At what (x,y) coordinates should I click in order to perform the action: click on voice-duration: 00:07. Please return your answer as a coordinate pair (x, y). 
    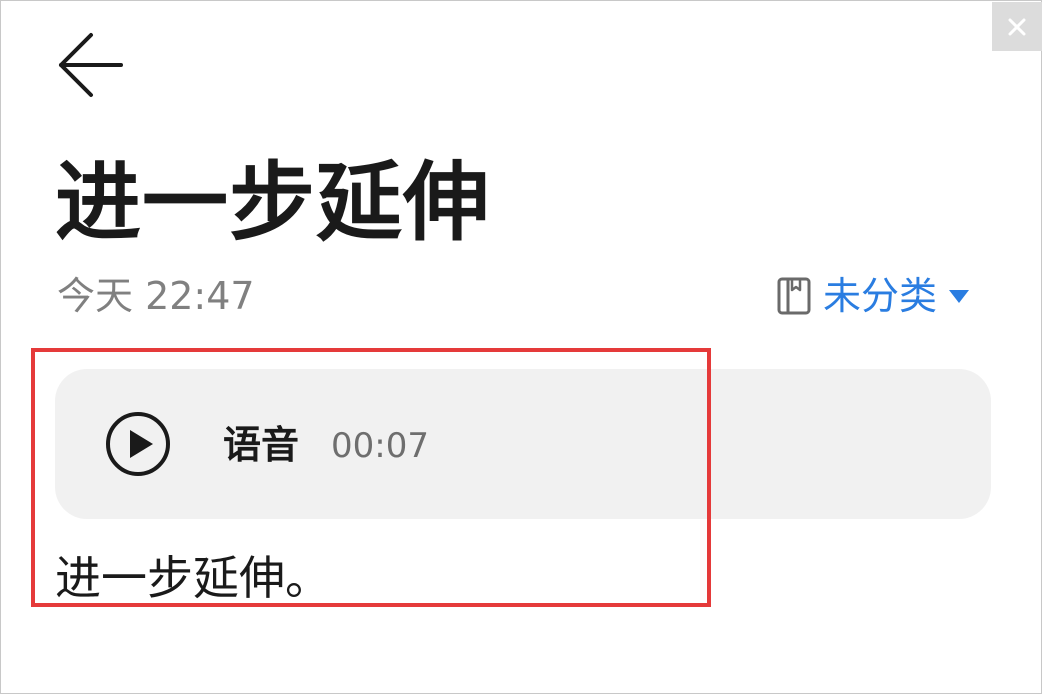
    Looking at the image, I should click on (380, 446).